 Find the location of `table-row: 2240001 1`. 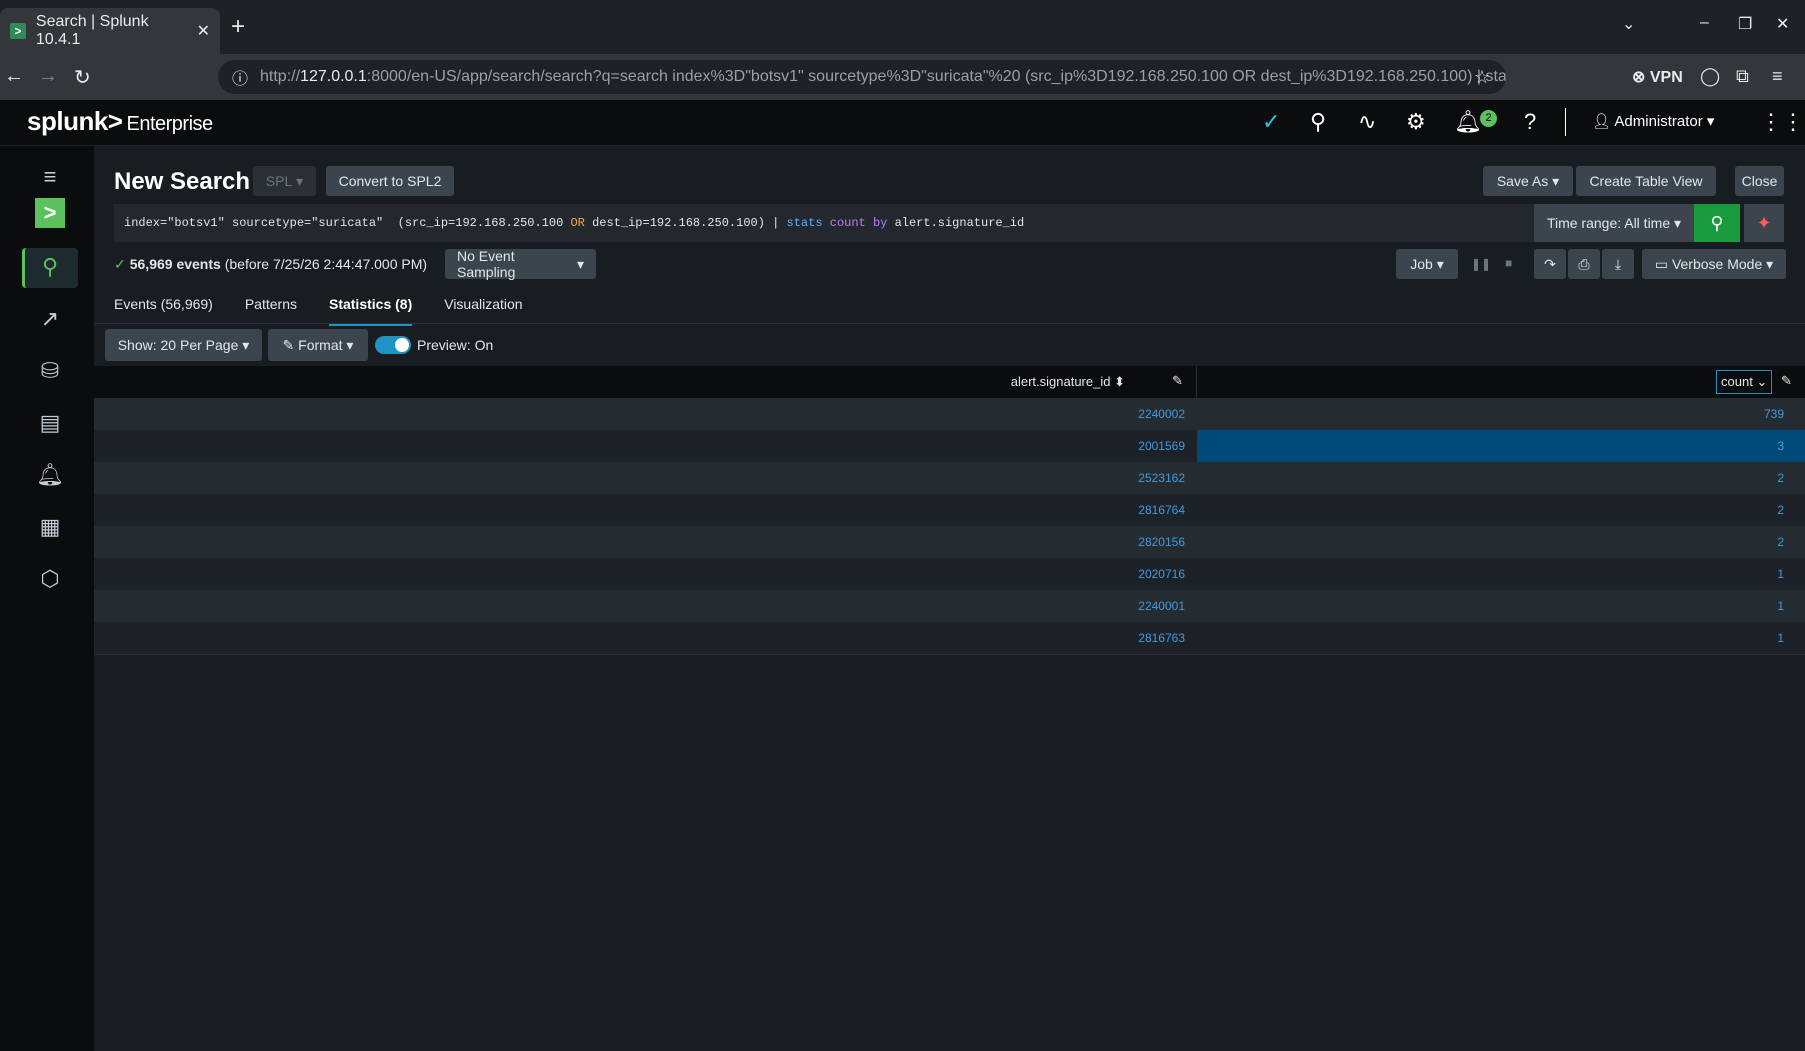

table-row: 2240001 1 is located at coordinates (949, 606).